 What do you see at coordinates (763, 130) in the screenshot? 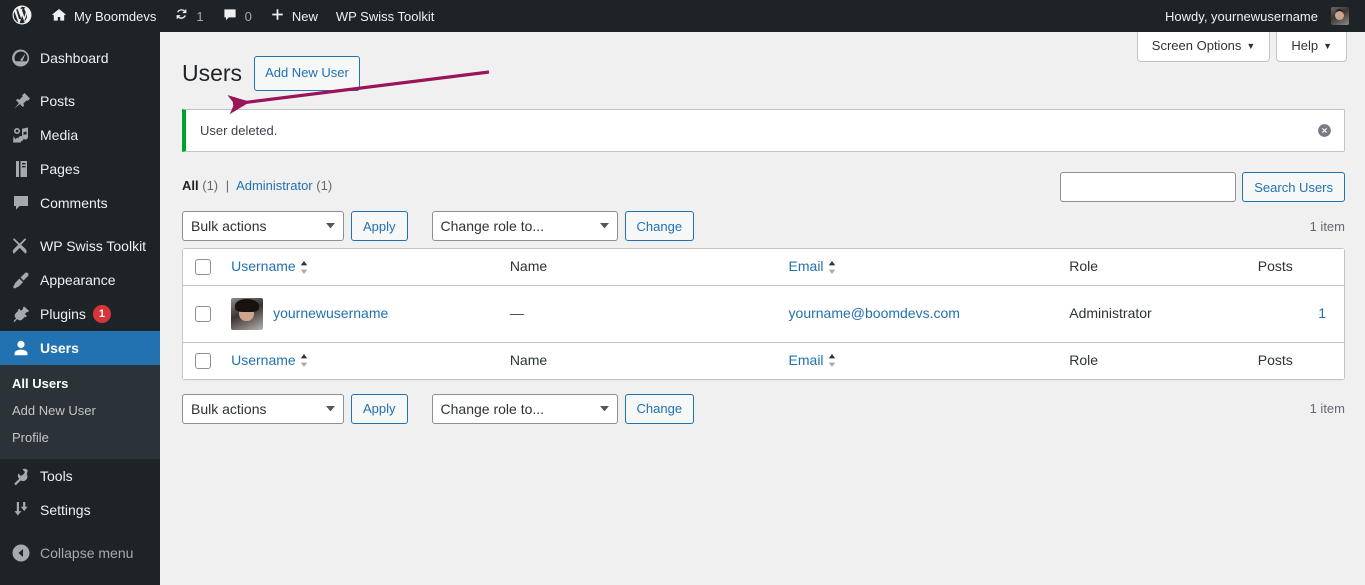
I see `notice-user-deleted: User deleted.` at bounding box center [763, 130].